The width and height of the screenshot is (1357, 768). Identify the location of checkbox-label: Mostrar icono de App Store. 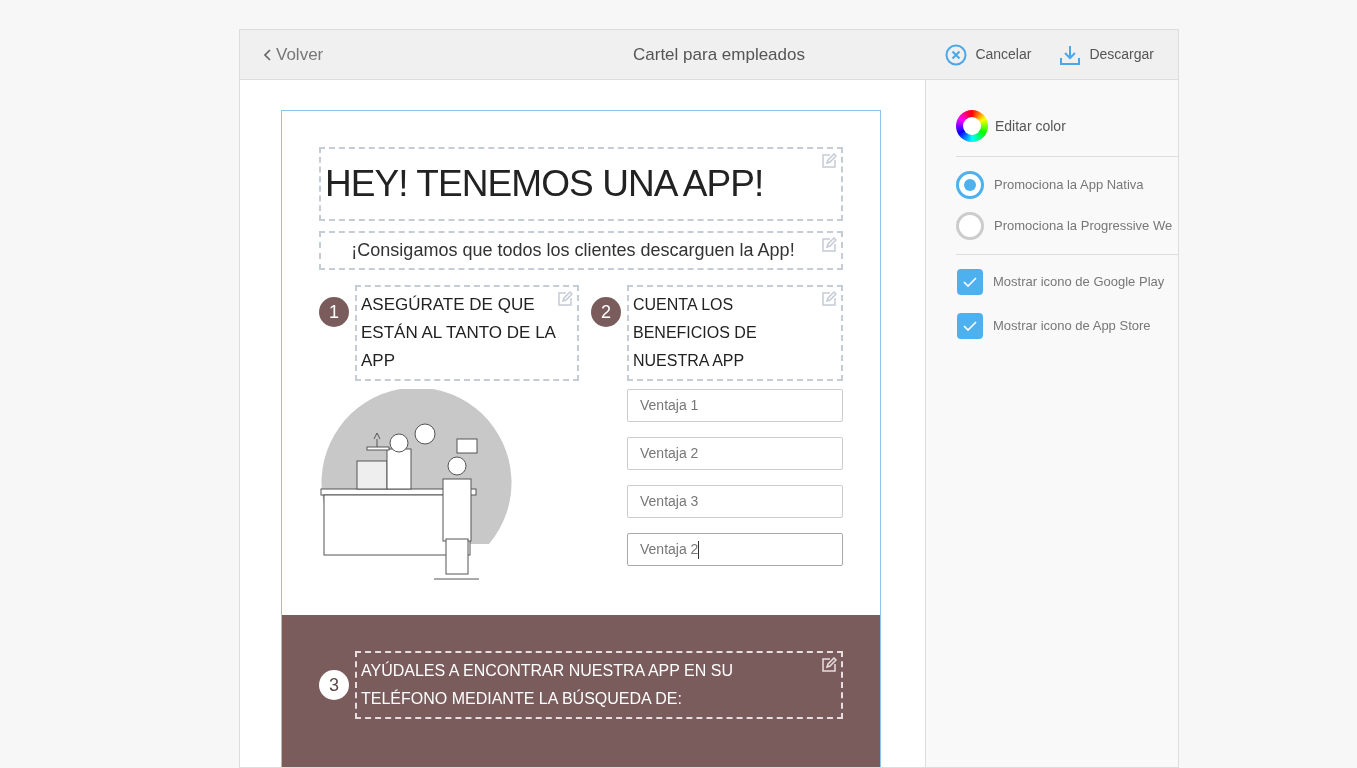
(1072, 326).